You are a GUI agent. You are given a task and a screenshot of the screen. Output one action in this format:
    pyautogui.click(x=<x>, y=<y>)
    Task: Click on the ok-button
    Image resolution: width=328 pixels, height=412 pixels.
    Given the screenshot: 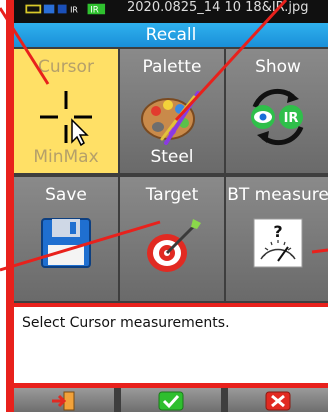 What is the action you would take?
    pyautogui.click(x=171, y=400)
    